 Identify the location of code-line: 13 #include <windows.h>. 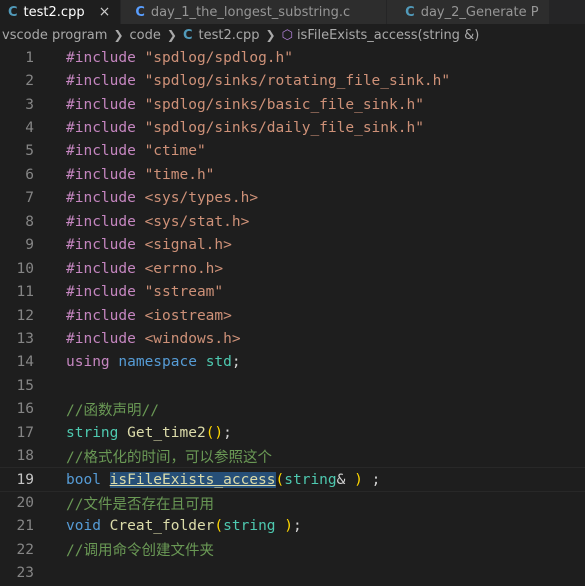
(292, 338).